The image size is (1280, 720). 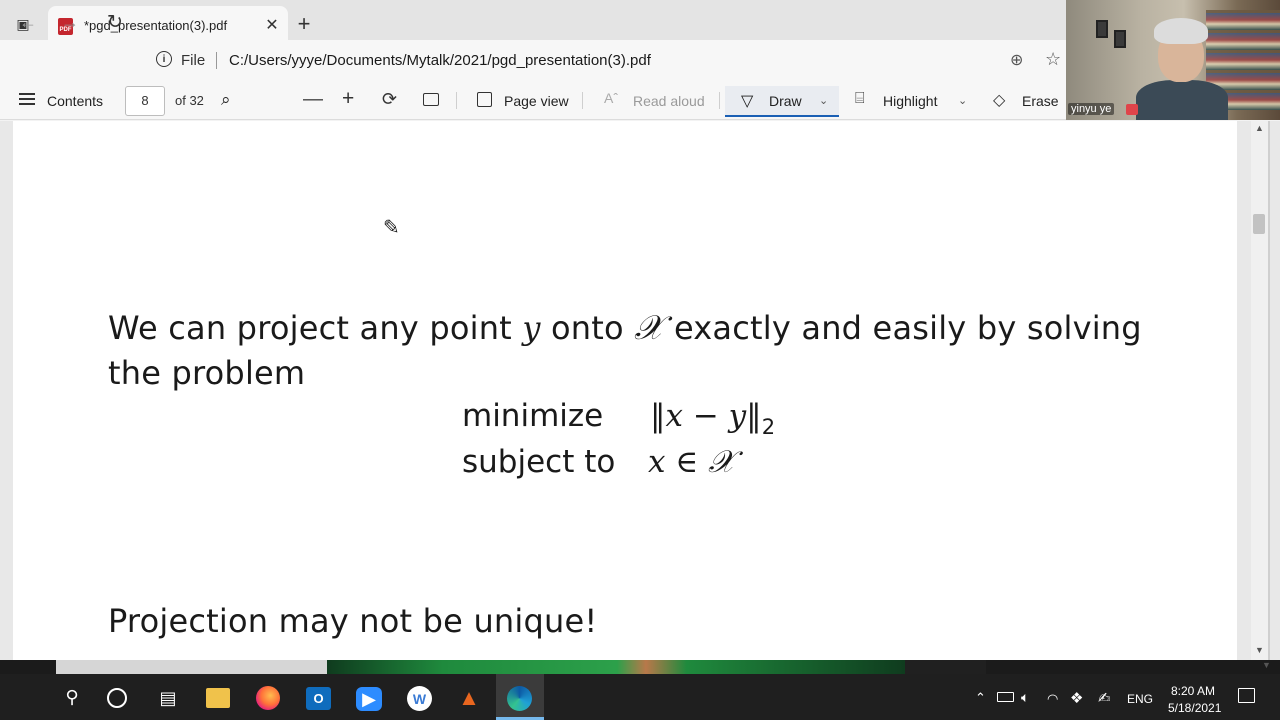 What do you see at coordinates (348, 99) in the screenshot?
I see `zoom-in-icon: +` at bounding box center [348, 99].